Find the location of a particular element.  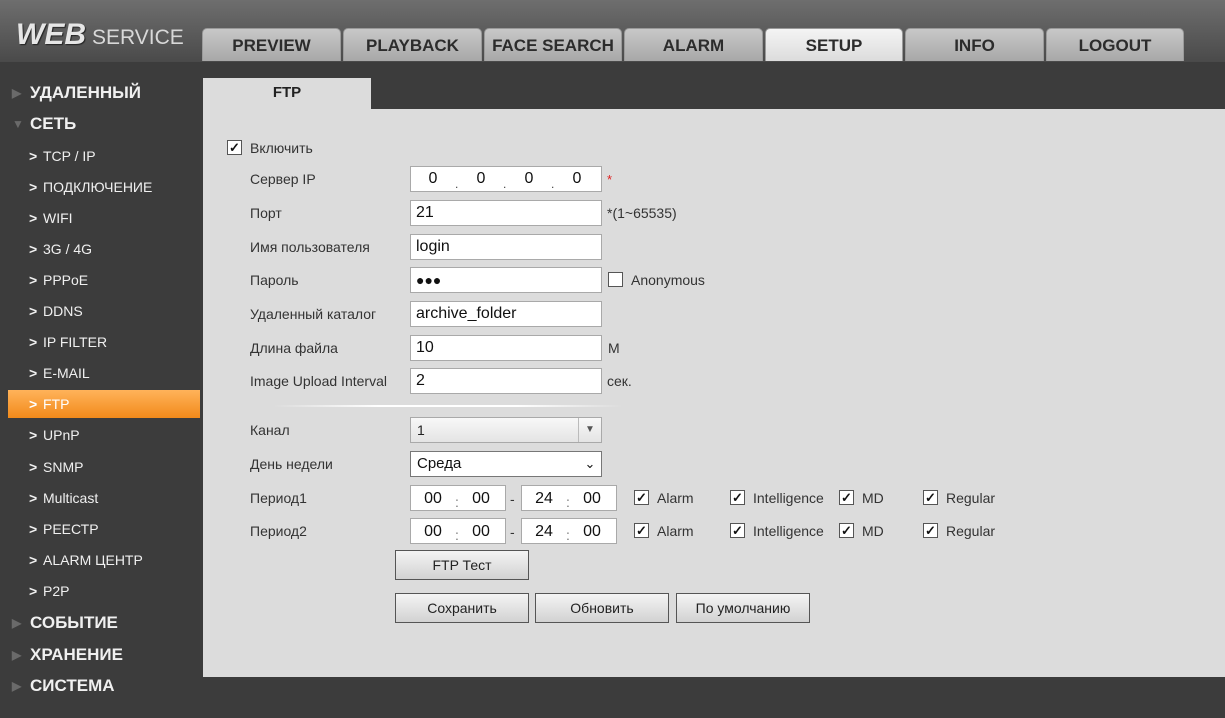

sidebar-item-email: > E-MAIL is located at coordinates (104, 373).